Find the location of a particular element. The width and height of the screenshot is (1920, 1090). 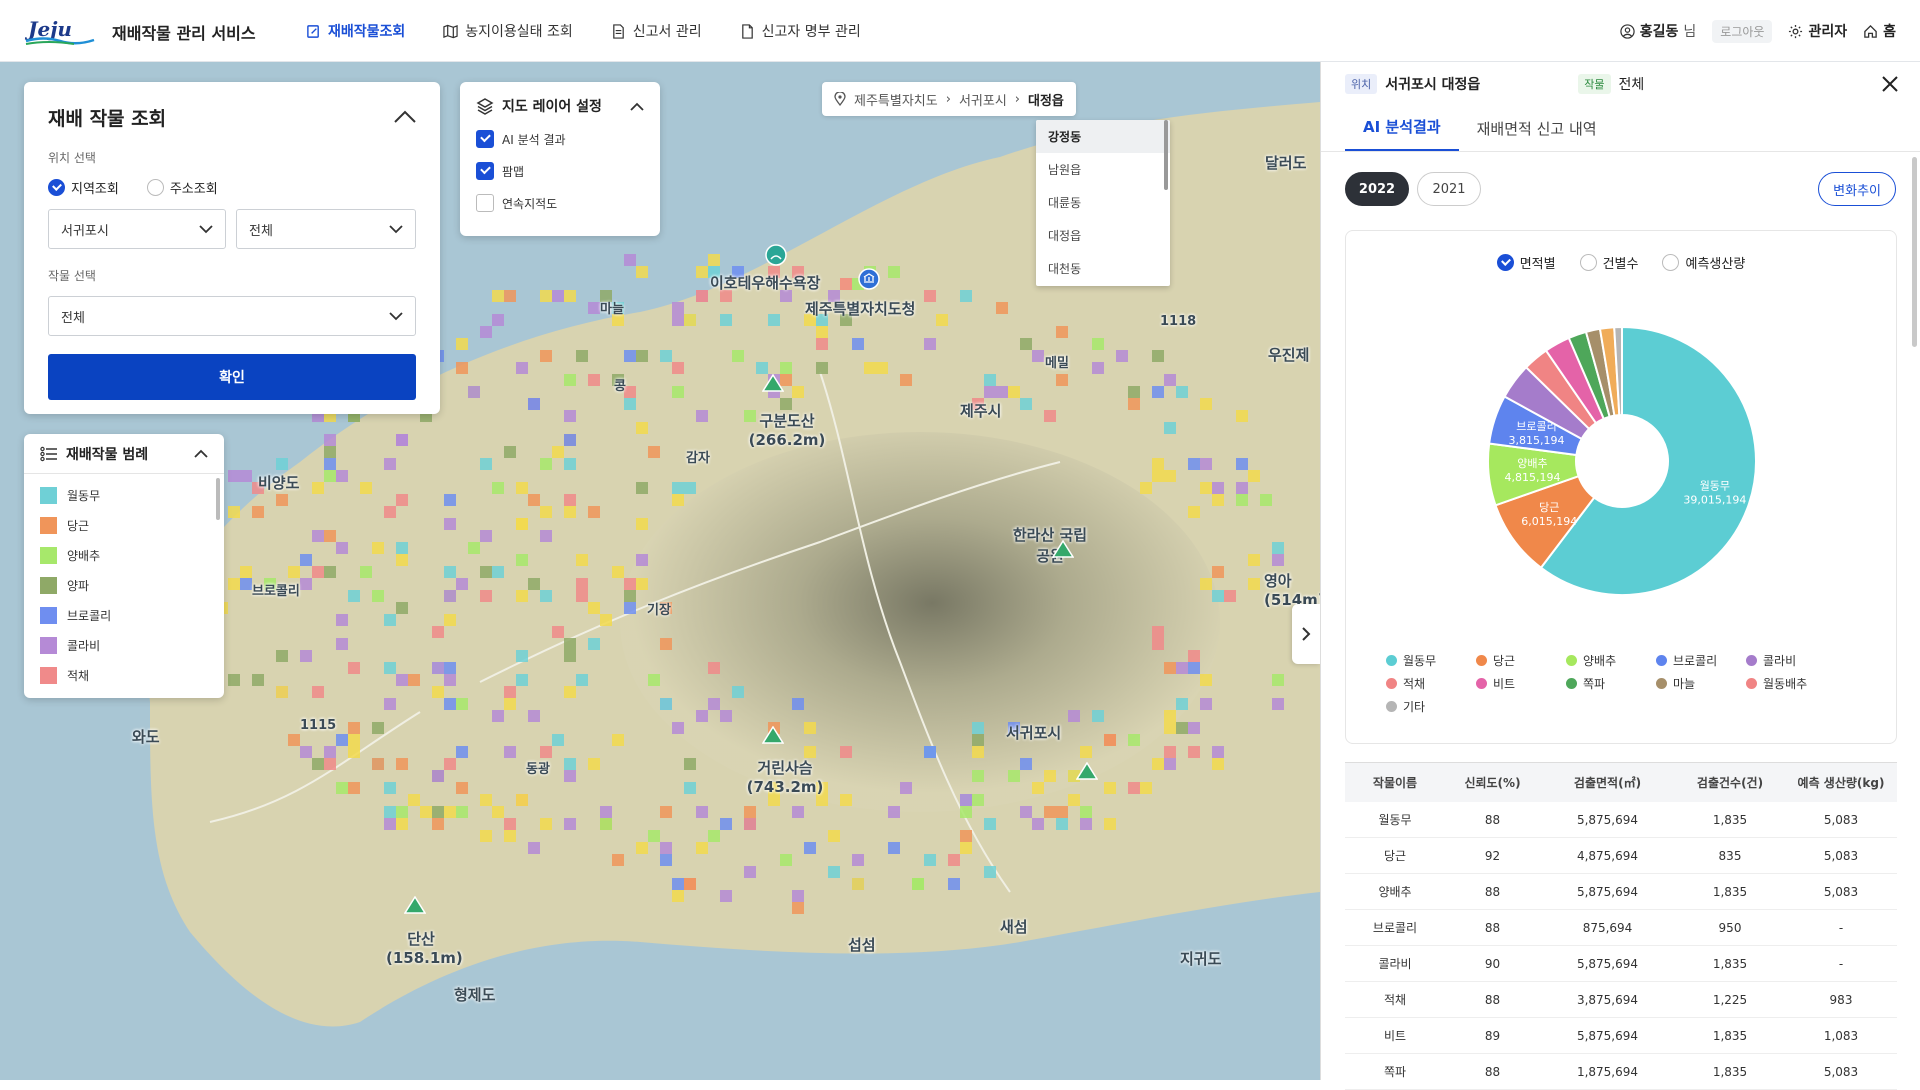

legend-label: 브로콜리 is located at coordinates (1695, 661).